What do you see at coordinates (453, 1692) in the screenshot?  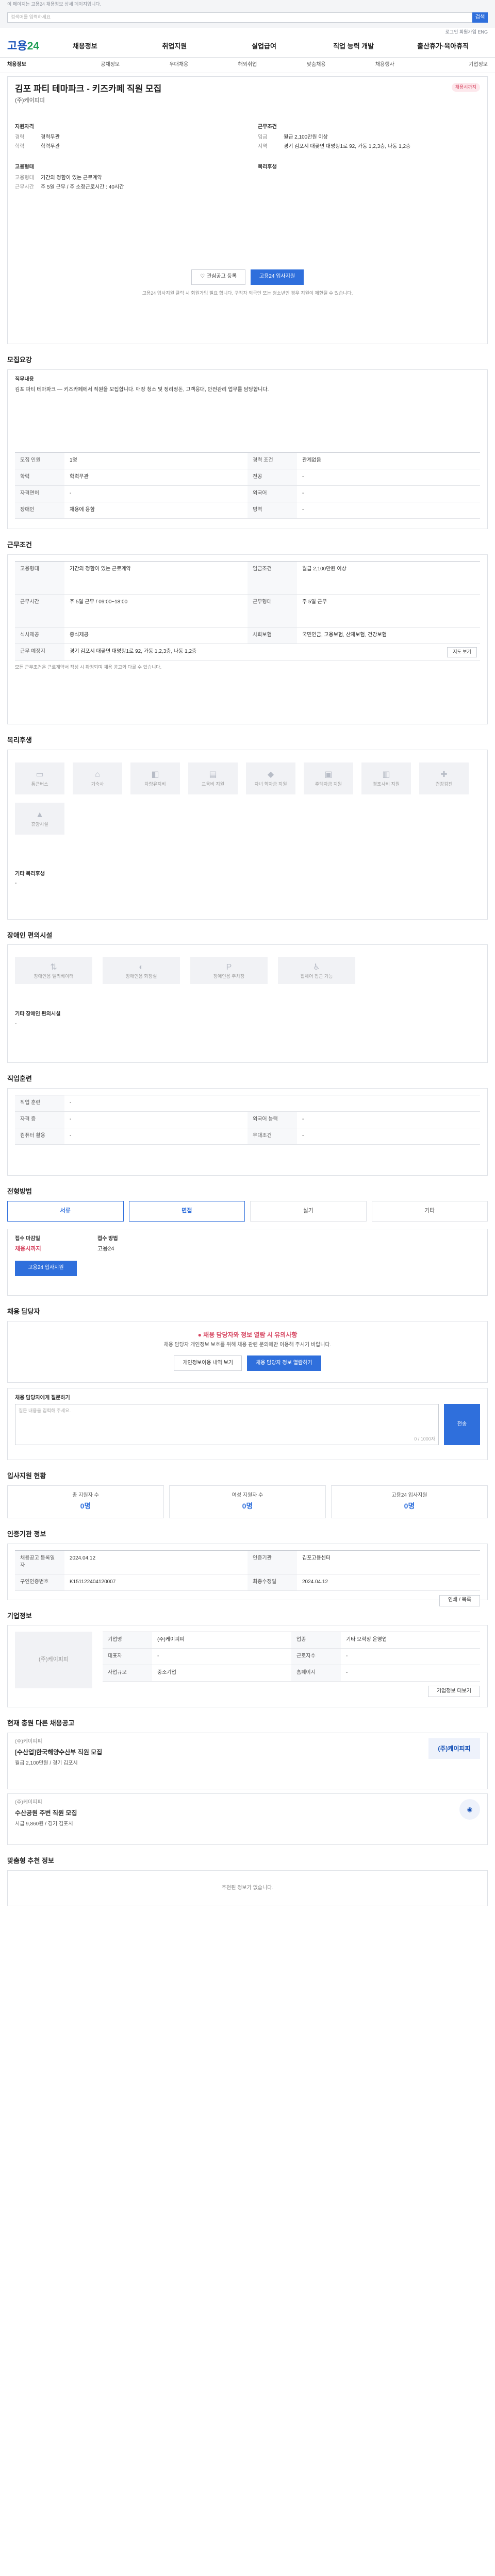 I see `company-more-button: 기업정보 더보기` at bounding box center [453, 1692].